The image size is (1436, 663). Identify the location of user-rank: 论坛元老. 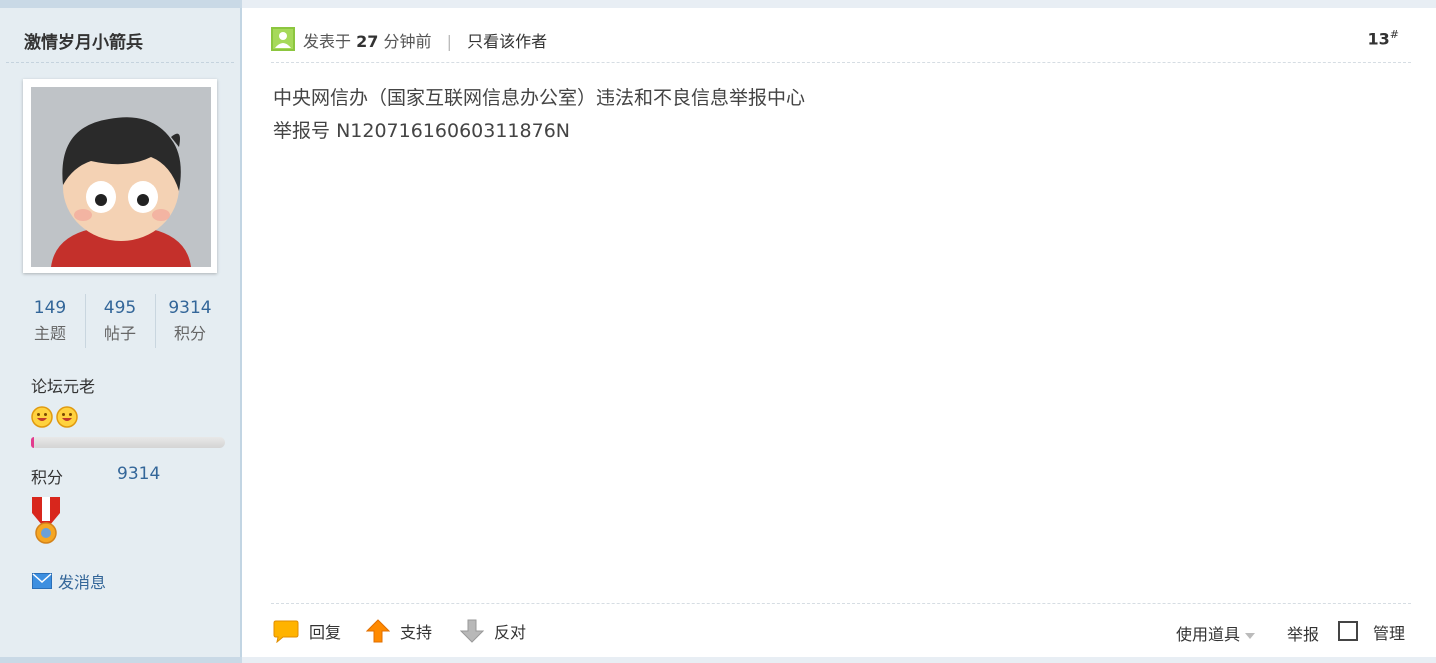
(63, 386).